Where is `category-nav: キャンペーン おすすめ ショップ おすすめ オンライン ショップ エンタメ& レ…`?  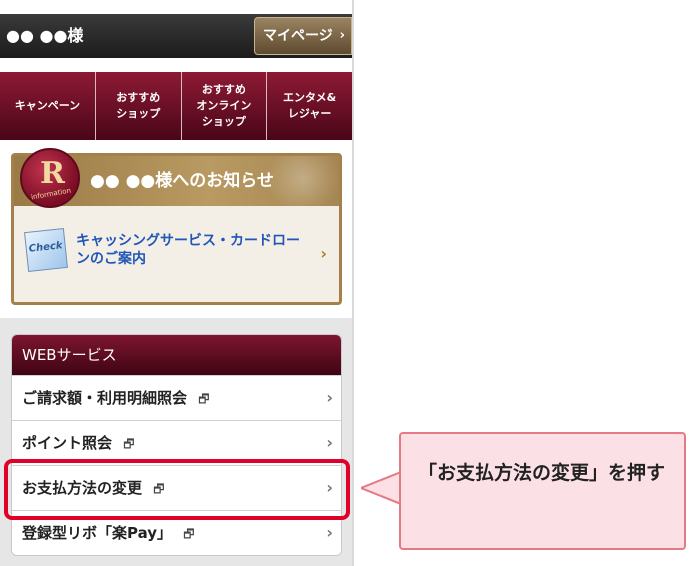 category-nav: キャンペーン おすすめ ショップ おすすめ オンライン ショップ エンタメ& レ… is located at coordinates (176, 106).